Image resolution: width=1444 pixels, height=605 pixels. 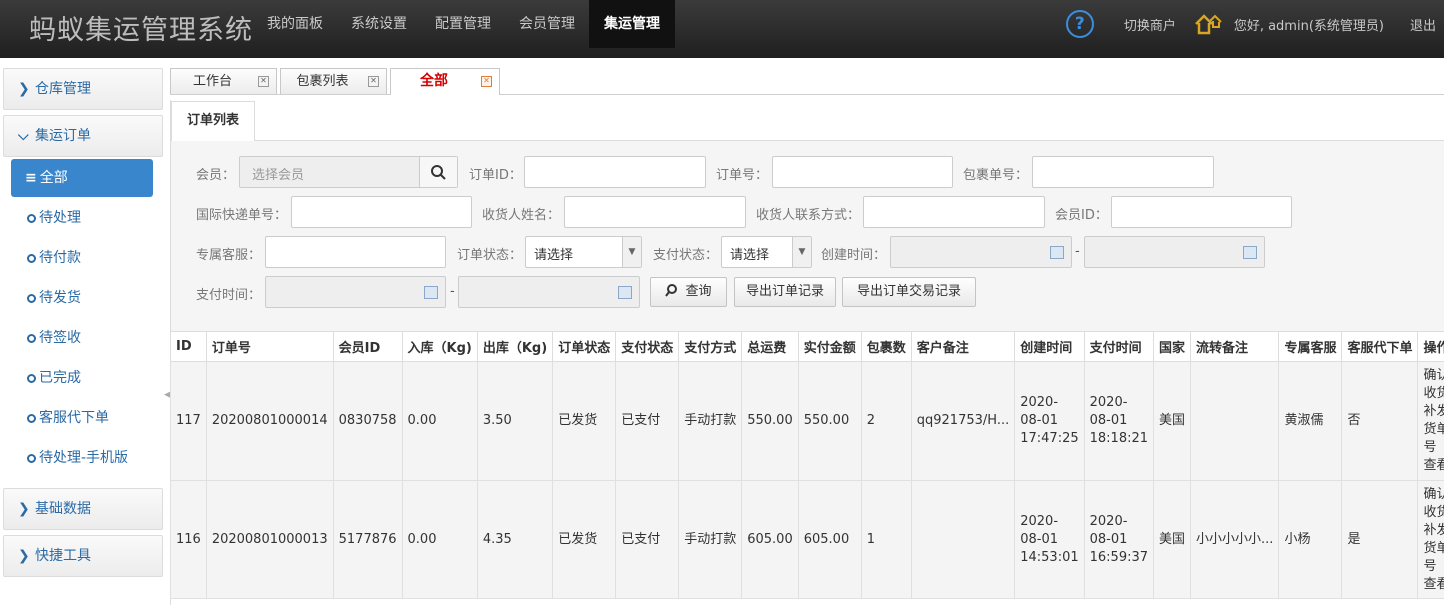 I want to click on sidebar-item-unpaid: 待付款, so click(x=82, y=258).